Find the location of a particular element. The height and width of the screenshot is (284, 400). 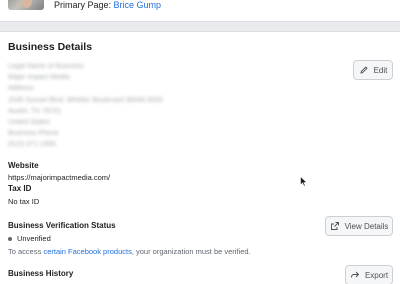

primary-page-link: Brice Gump is located at coordinates (138, 5).